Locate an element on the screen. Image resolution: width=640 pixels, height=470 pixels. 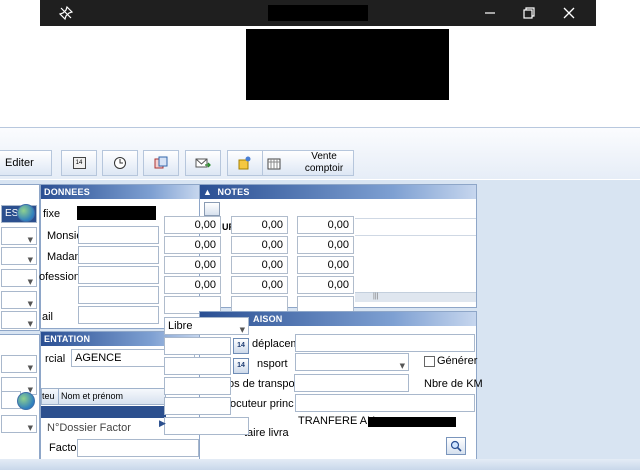
send-mail-button is located at coordinates (203, 163).